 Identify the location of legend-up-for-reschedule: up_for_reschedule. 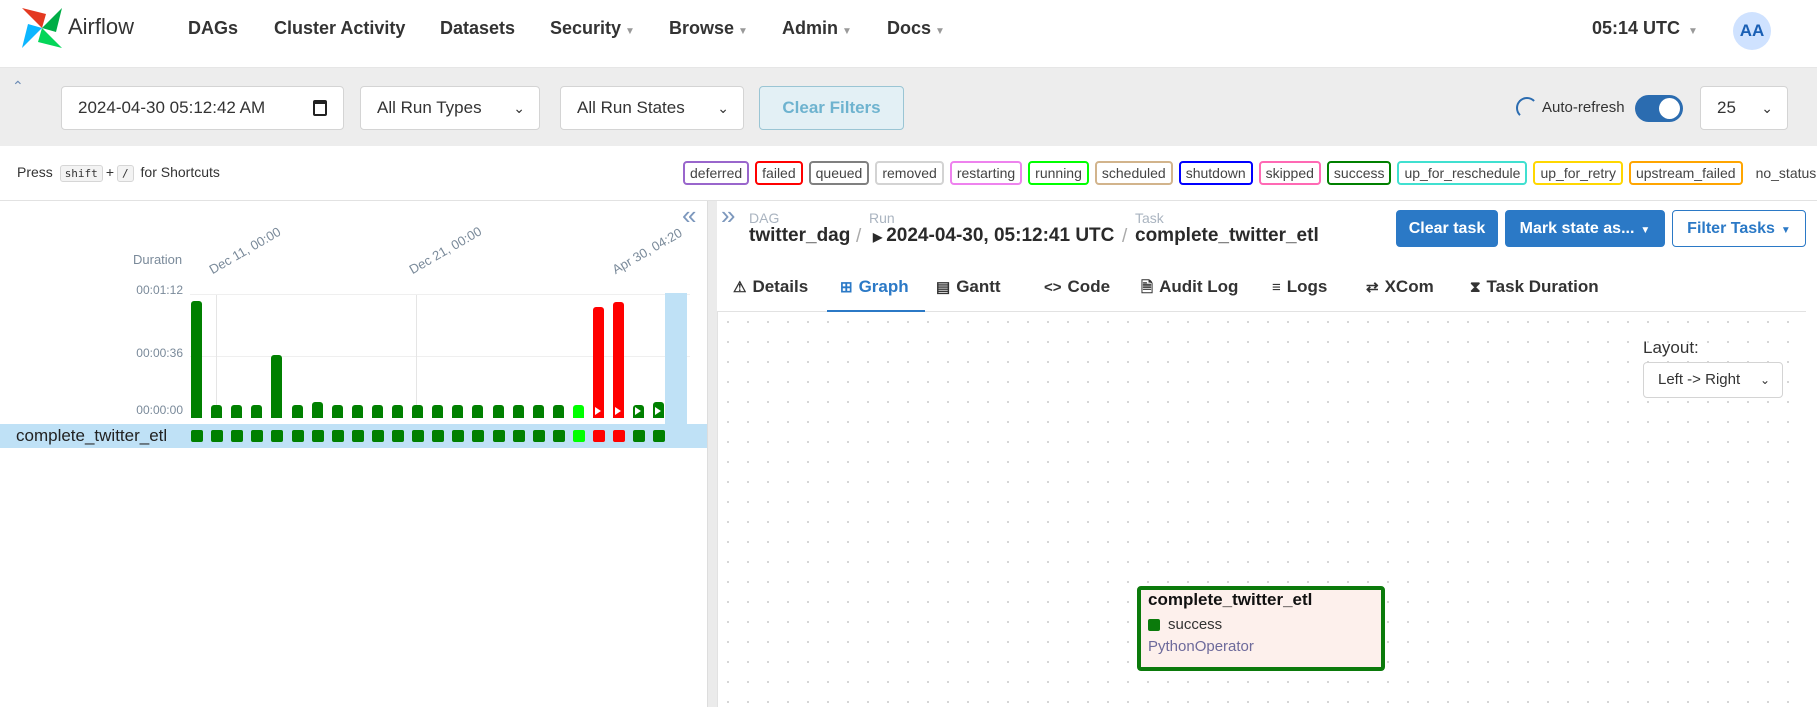
(1462, 173).